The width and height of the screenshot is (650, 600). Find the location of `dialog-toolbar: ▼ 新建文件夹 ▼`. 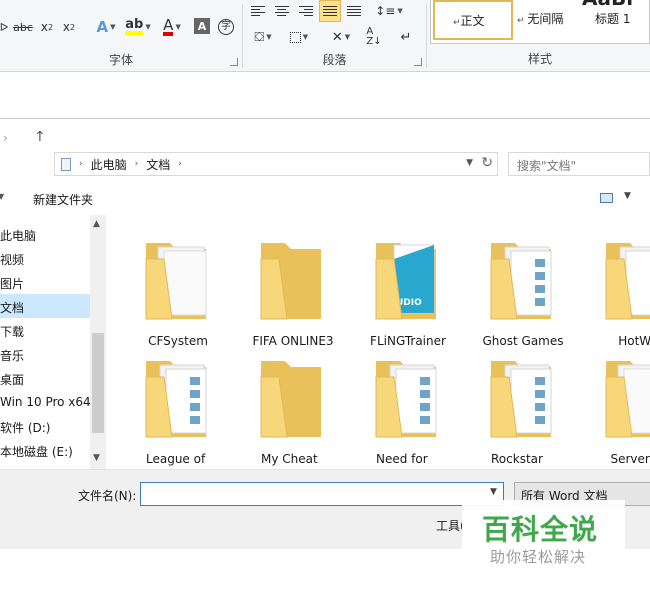

dialog-toolbar: ▼ 新建文件夹 ▼ is located at coordinates (325, 199).